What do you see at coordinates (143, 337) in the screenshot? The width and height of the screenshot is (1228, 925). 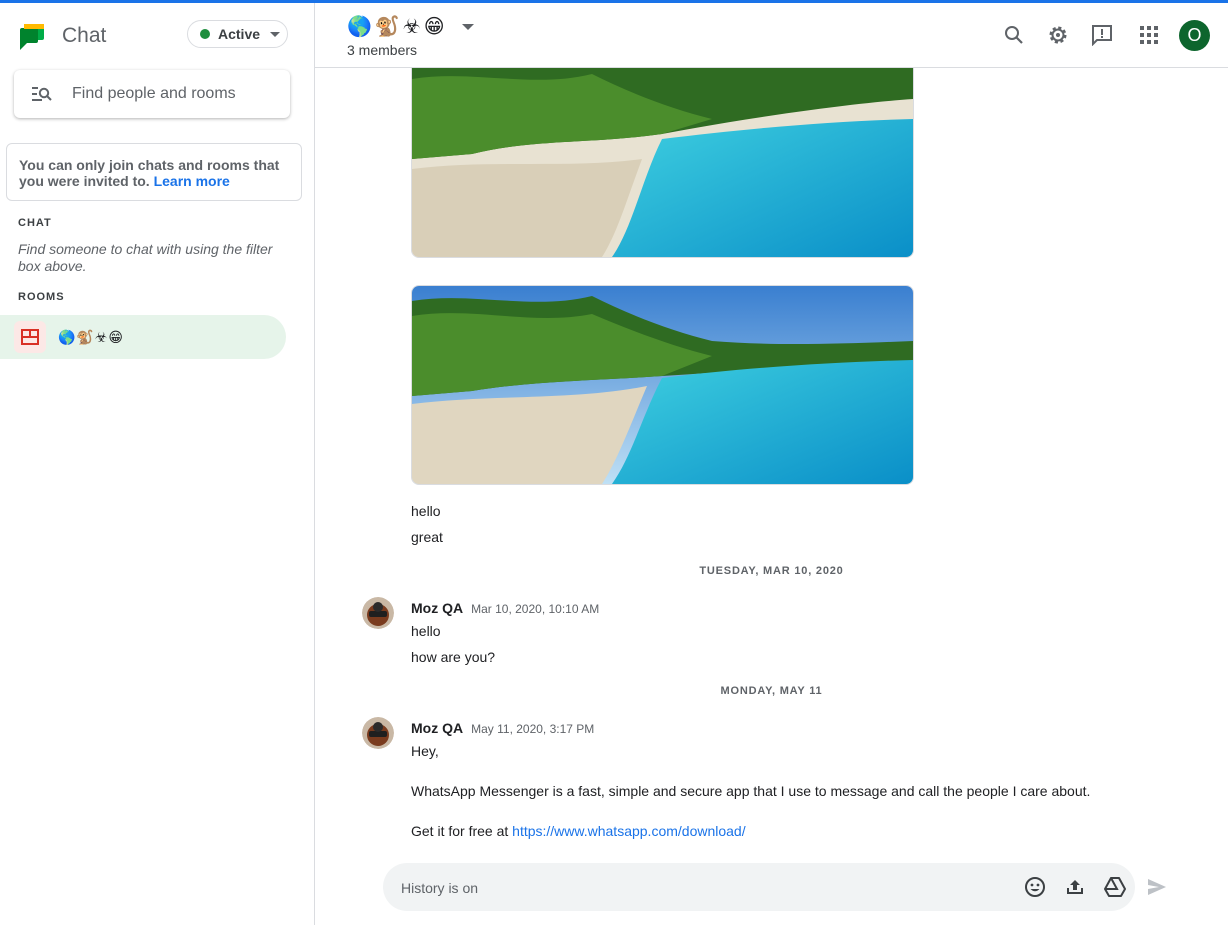 I see `sidebar-item-room: 🌎🐒☣😁` at bounding box center [143, 337].